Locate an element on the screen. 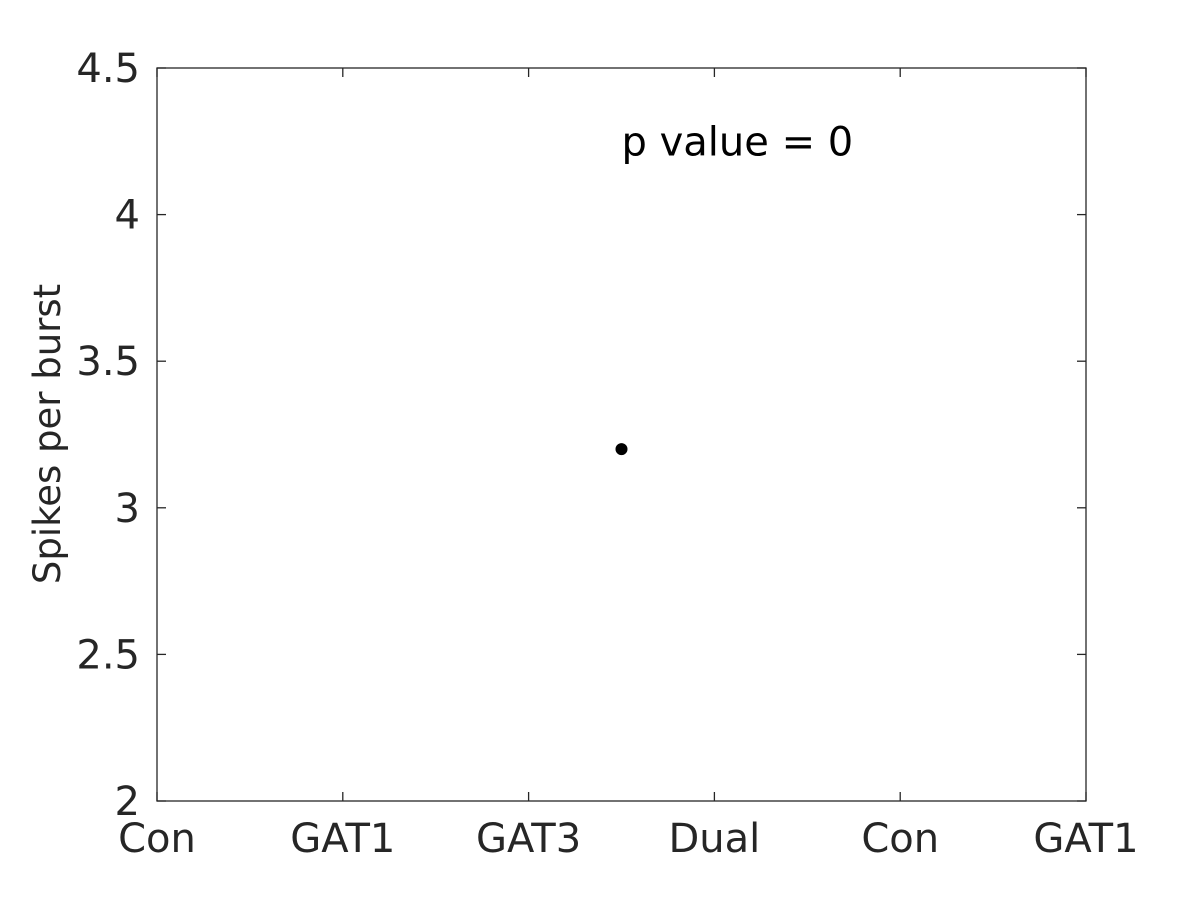 The image size is (1200, 900). y-axis-label: Spikes per burst is located at coordinates (47, 434).